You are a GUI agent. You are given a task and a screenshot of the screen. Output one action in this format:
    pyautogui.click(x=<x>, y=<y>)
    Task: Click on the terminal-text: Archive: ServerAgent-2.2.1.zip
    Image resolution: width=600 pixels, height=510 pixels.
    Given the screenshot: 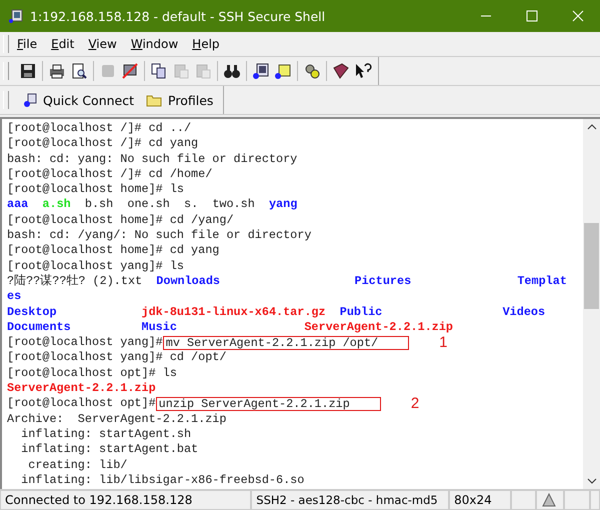 What is the action you would take?
    pyautogui.click(x=116, y=419)
    